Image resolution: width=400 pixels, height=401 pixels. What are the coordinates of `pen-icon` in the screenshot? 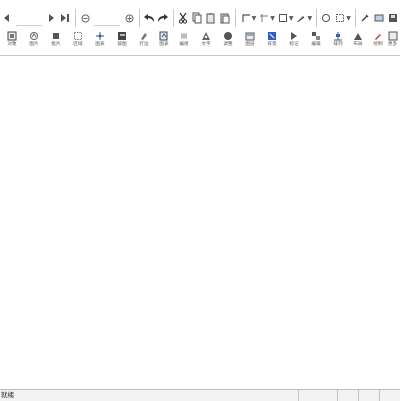 It's located at (301, 18).